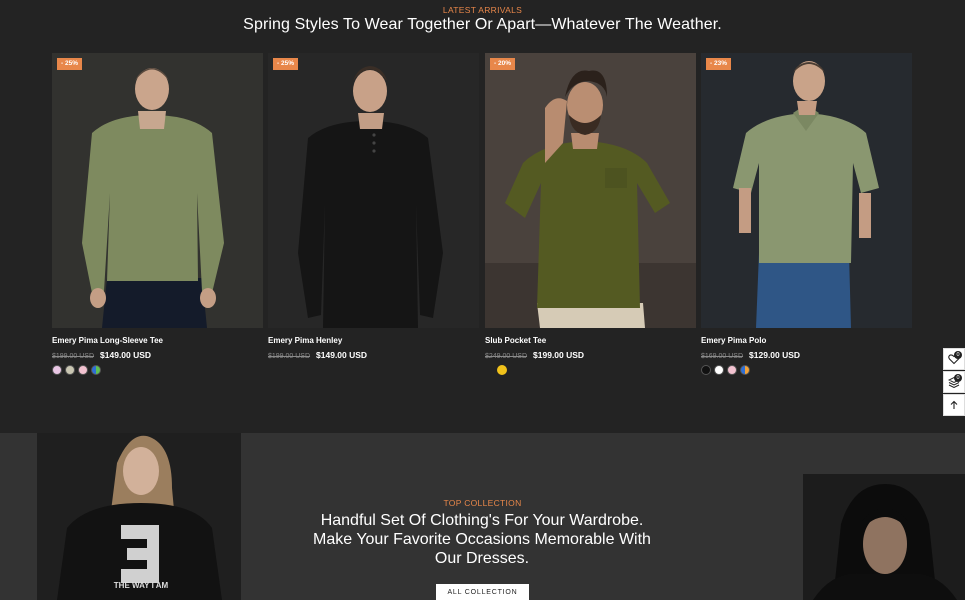  What do you see at coordinates (141, 585) in the screenshot?
I see `hoodie-print-text: THE WAY I AM` at bounding box center [141, 585].